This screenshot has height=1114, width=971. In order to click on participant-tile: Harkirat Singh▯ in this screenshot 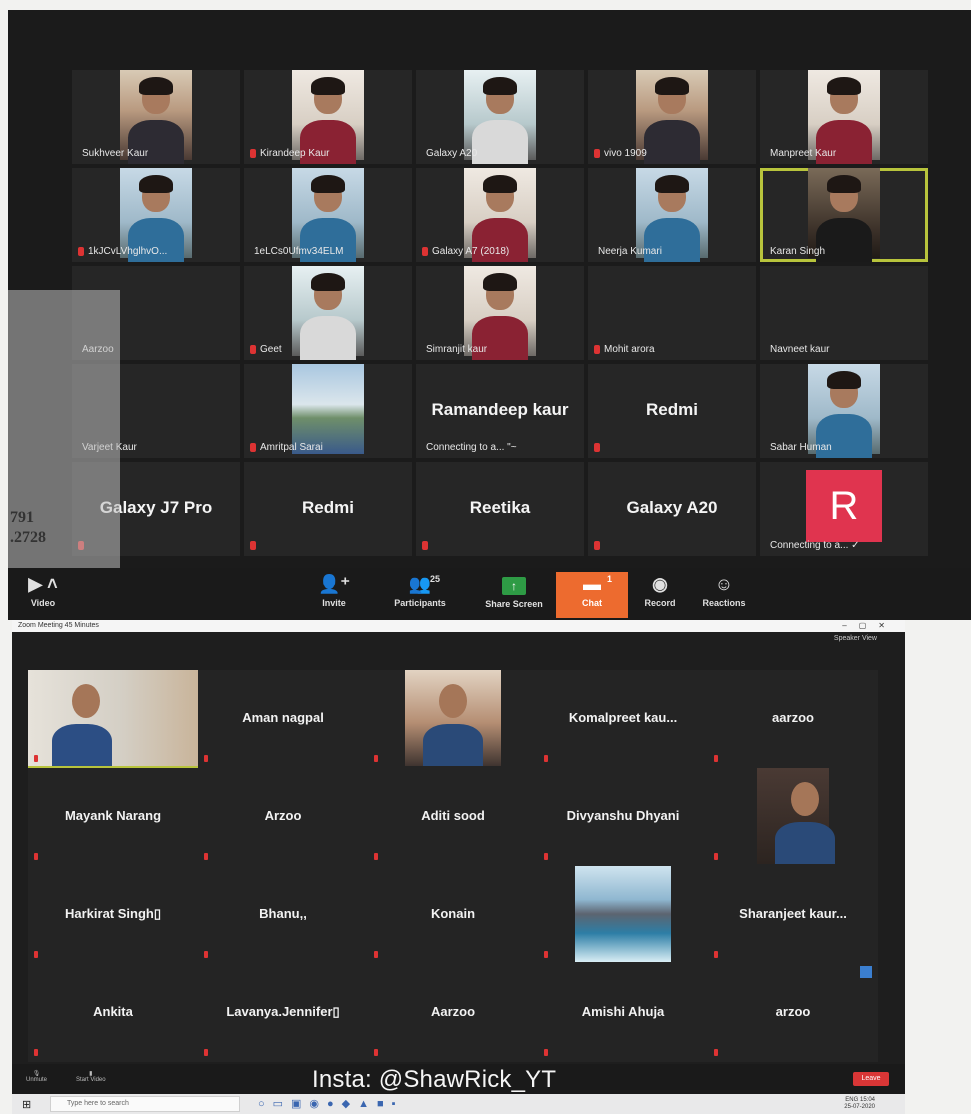, I will do `click(113, 915)`.